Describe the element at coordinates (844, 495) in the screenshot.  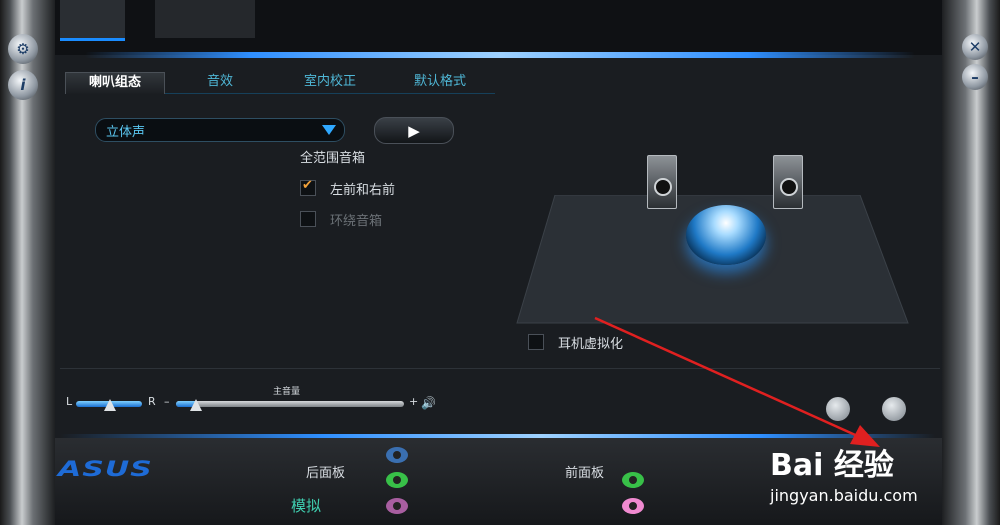
I see `baidu-watermark-url: jingyan.baidu.com` at that location.